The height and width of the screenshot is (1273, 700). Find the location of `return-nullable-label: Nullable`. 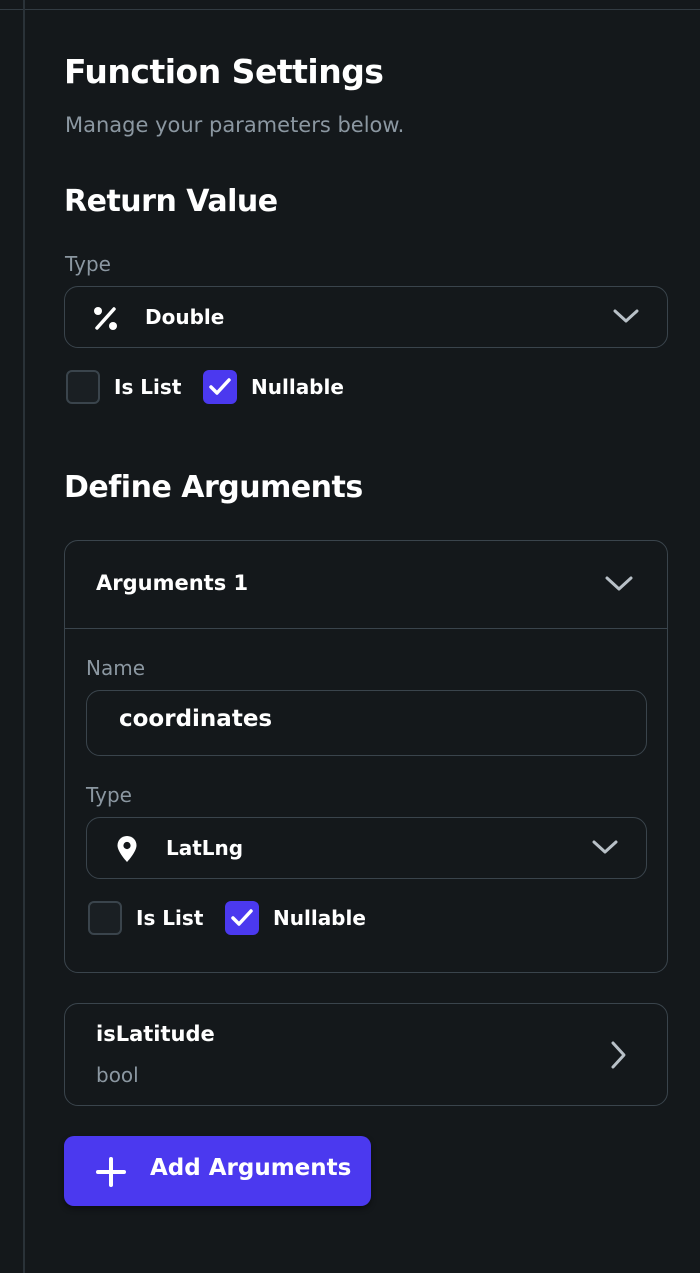

return-nullable-label: Nullable is located at coordinates (297, 387).